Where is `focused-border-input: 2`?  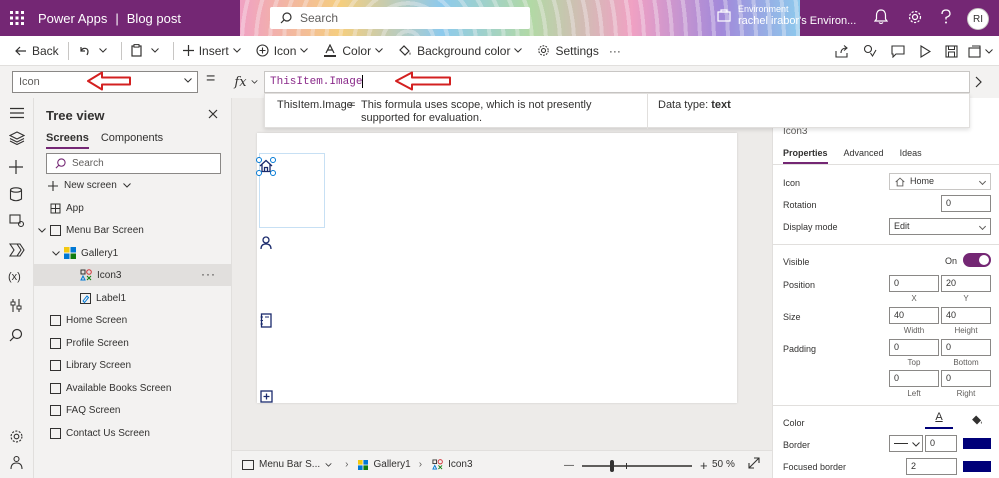 focused-border-input: 2 is located at coordinates (931, 466).